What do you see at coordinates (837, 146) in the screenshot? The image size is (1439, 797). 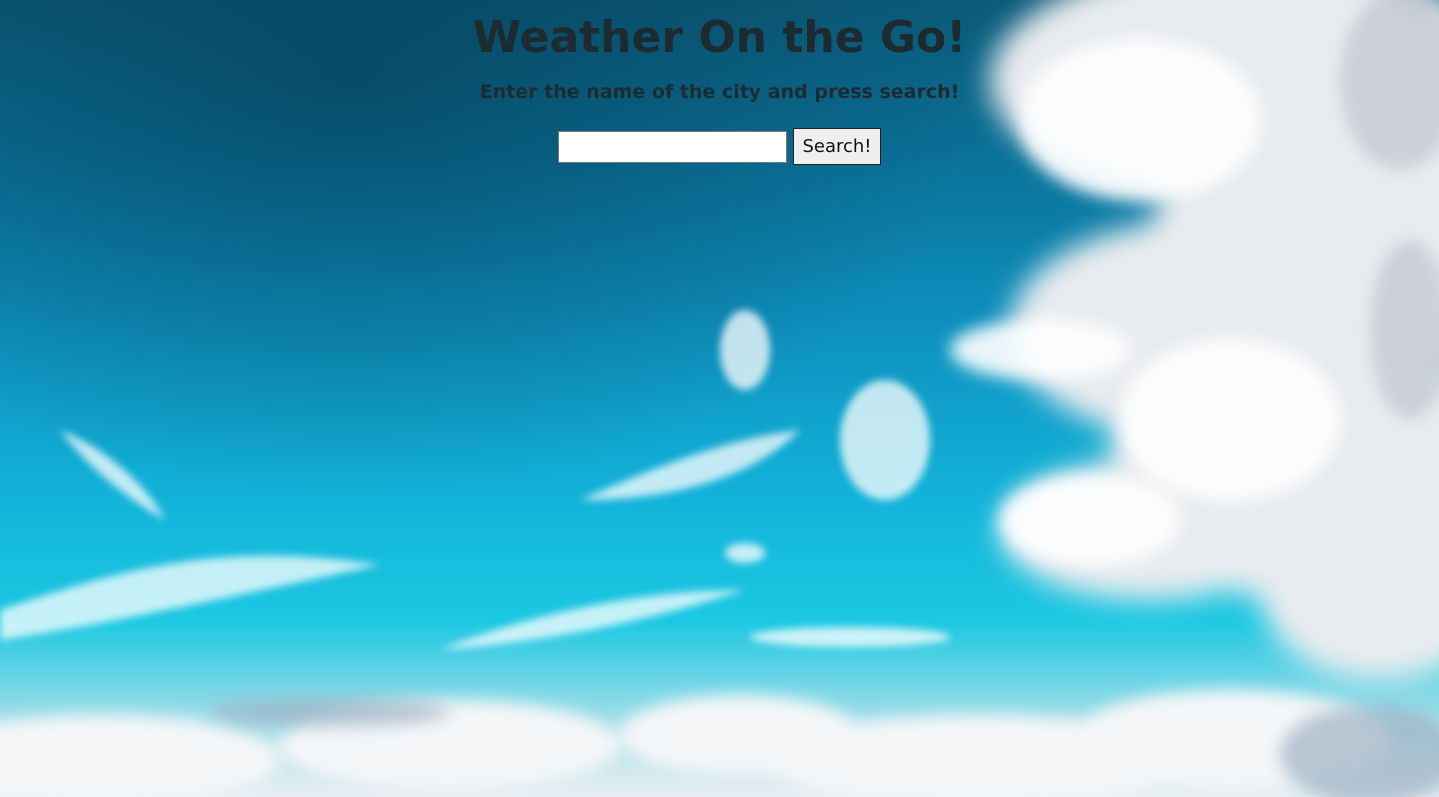 I see `search-button: Search!` at bounding box center [837, 146].